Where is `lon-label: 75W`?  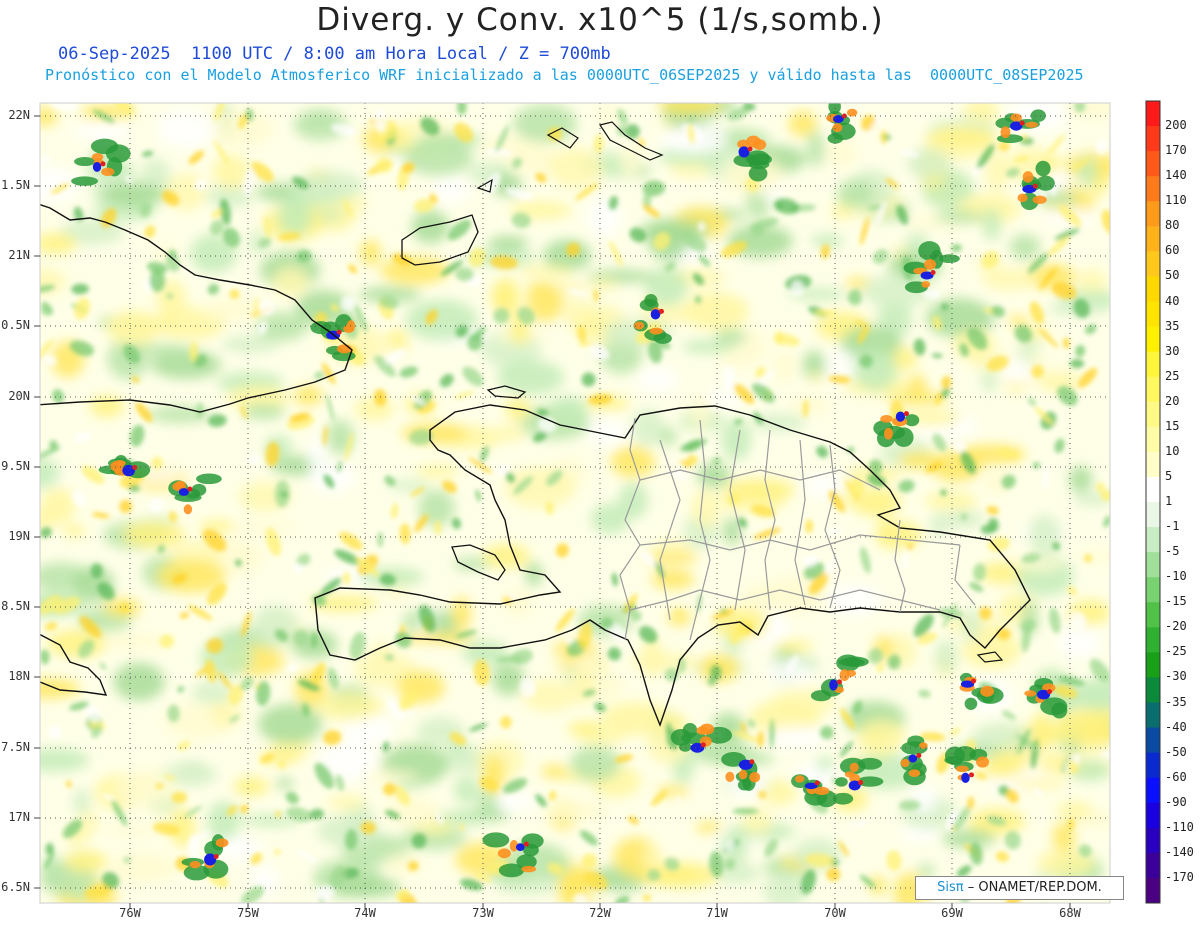
lon-label: 75W is located at coordinates (248, 913).